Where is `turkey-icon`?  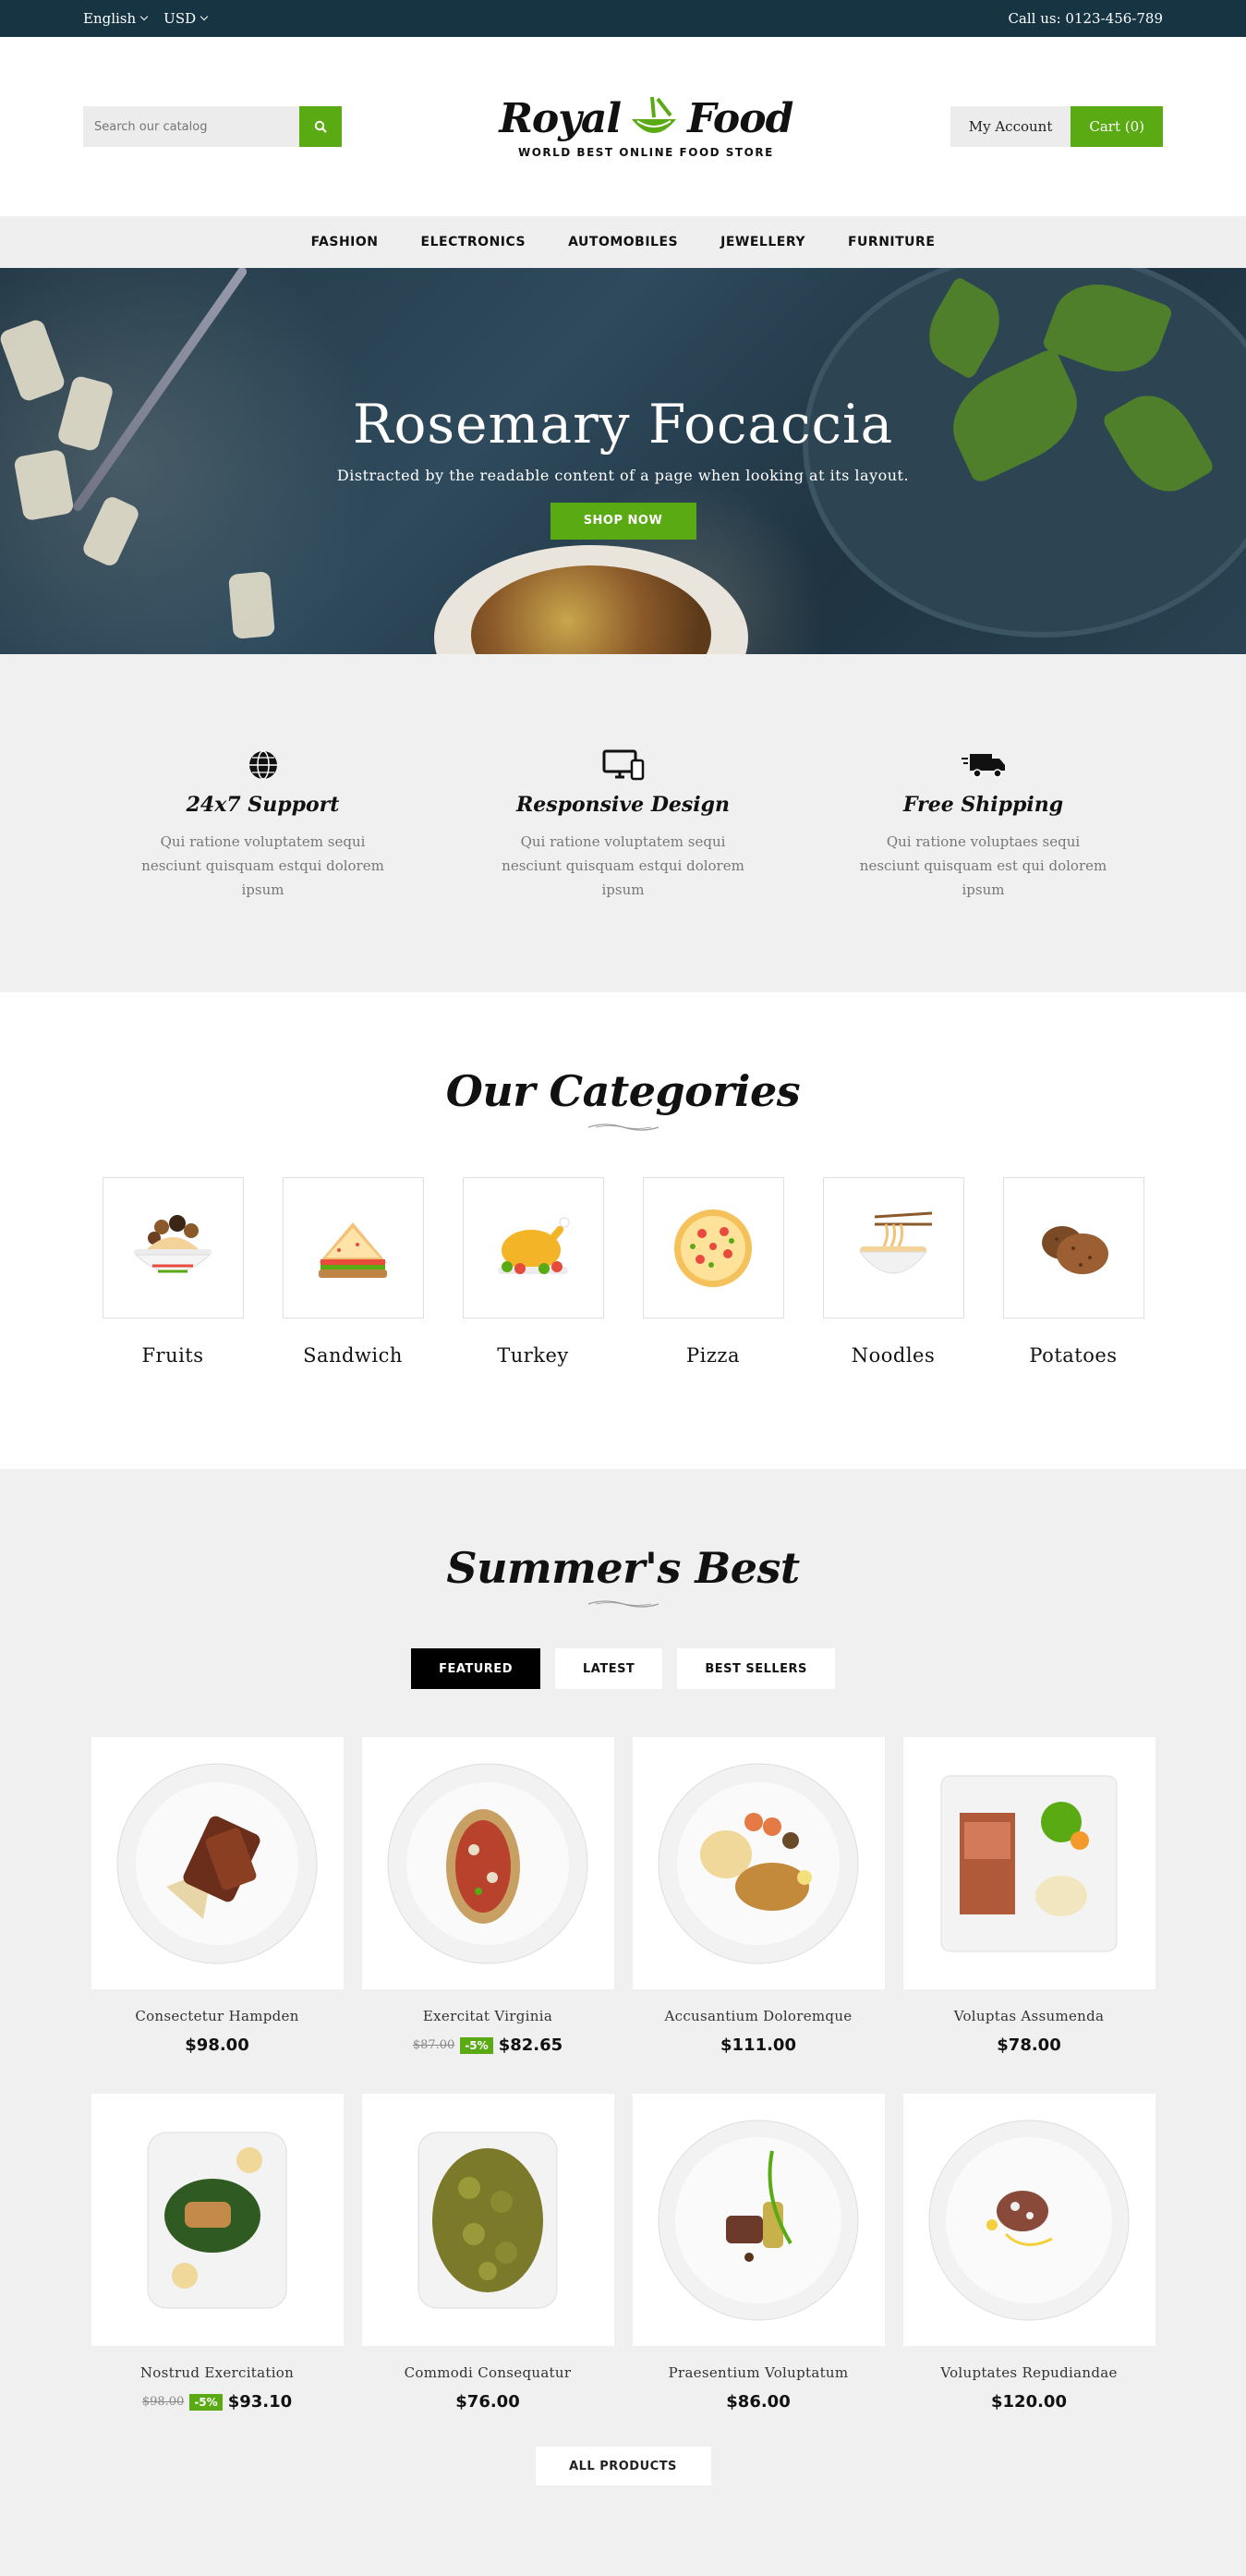
turkey-icon is located at coordinates (534, 1245).